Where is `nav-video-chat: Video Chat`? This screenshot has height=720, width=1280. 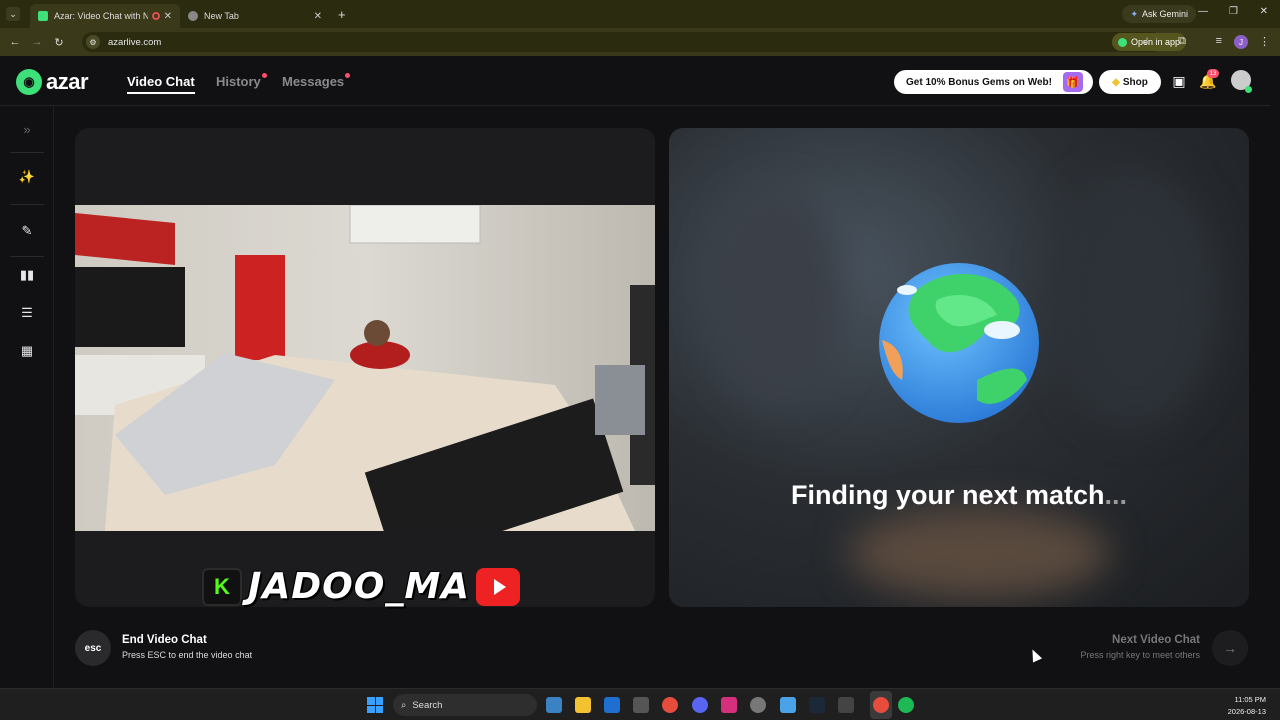 nav-video-chat: Video Chat is located at coordinates (161, 84).